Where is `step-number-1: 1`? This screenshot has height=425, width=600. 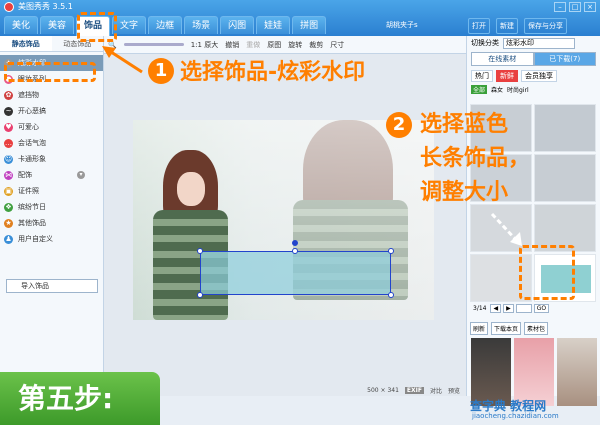 step-number-1: 1 is located at coordinates (161, 71).